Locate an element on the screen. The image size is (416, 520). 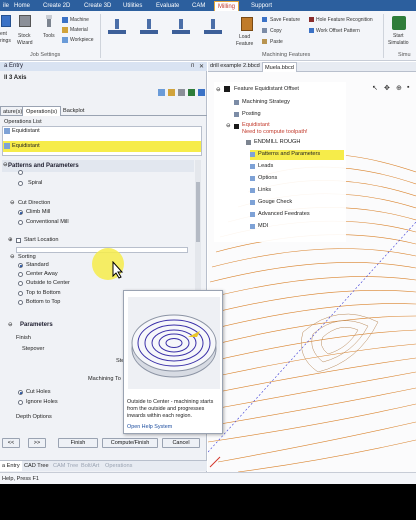
milling-op-4-icon is located at coordinates (213, 27).